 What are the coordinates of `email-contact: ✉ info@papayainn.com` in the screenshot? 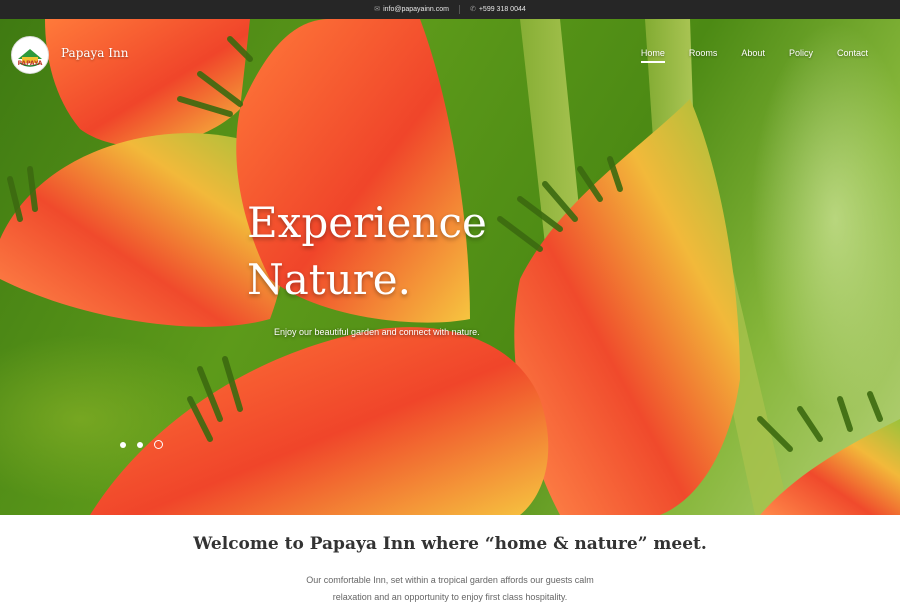 It's located at (411, 9).